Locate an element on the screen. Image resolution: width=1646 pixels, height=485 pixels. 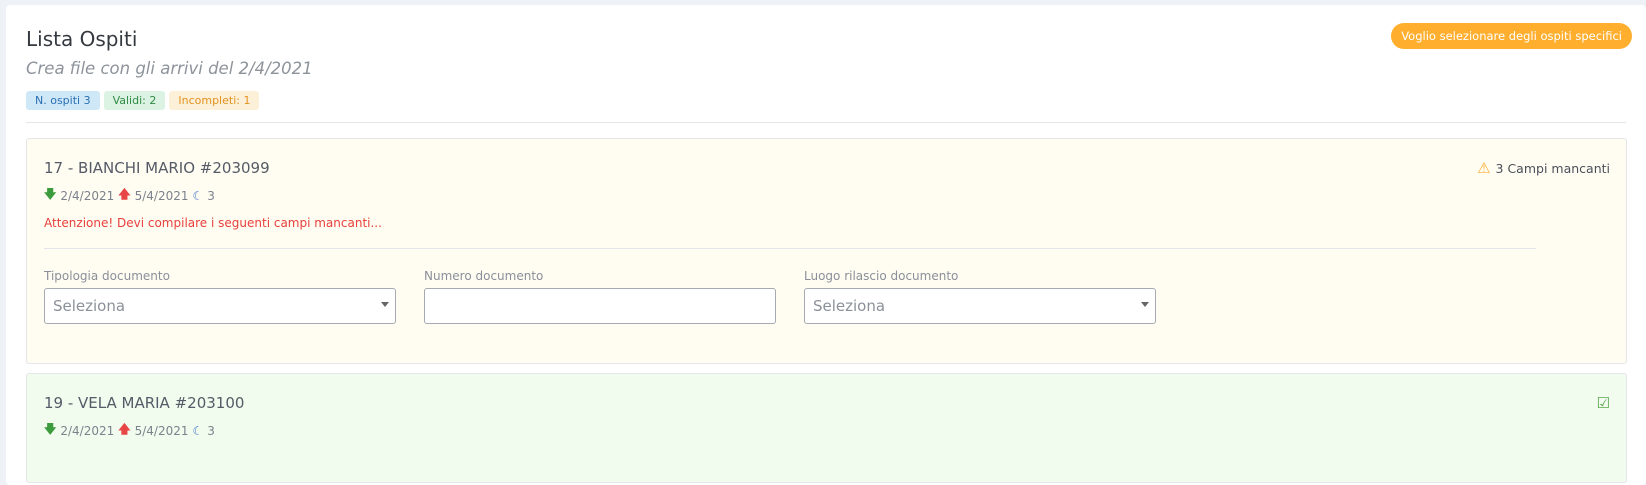
summary-badges: N. ospiti 3 Validi: 2 Incompleti: 1 is located at coordinates (143, 100).